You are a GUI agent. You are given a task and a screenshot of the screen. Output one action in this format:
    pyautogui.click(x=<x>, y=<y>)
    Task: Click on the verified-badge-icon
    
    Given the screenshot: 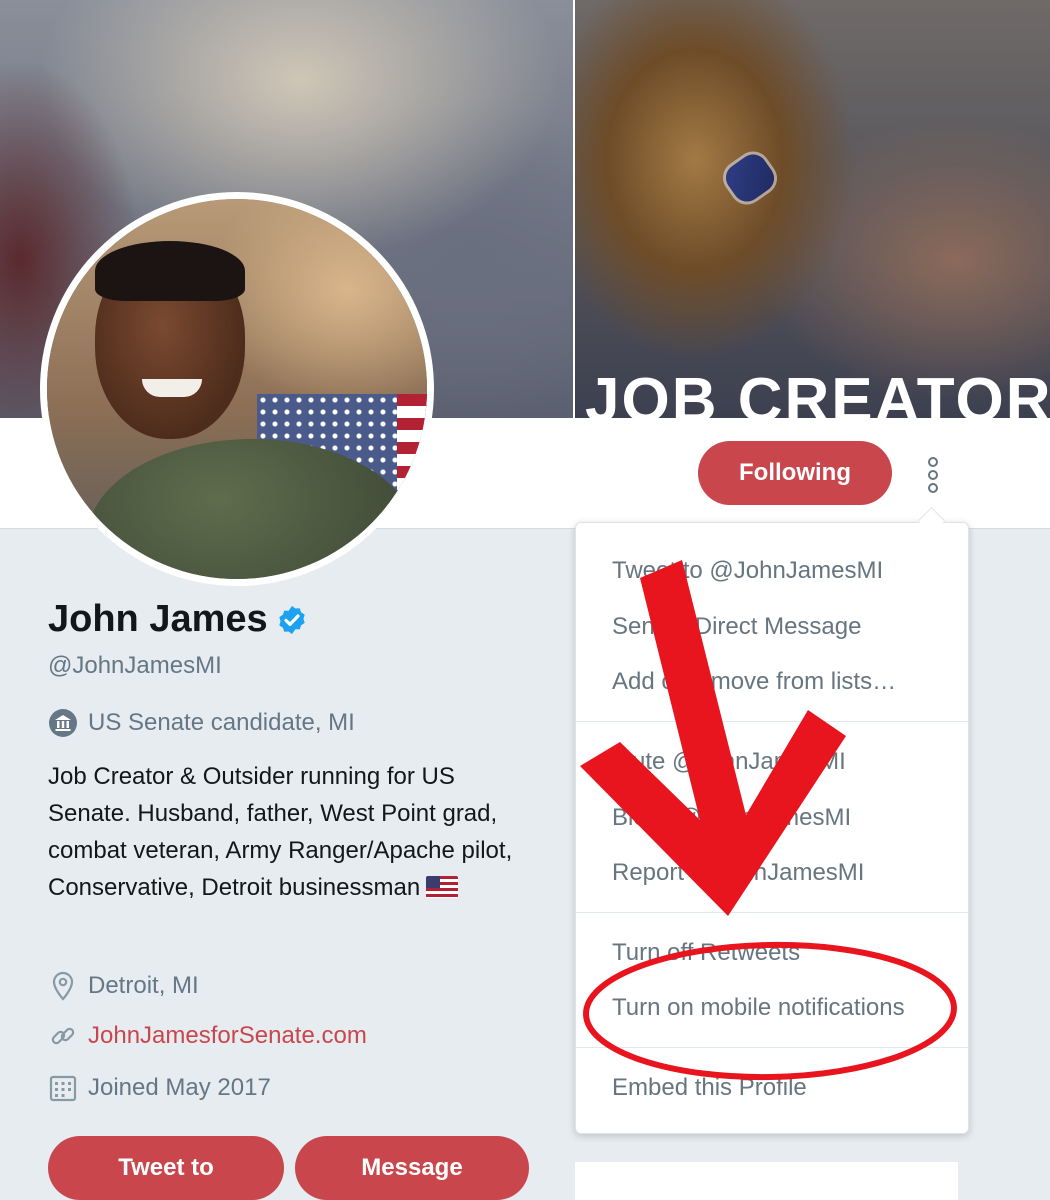 What is the action you would take?
    pyautogui.click(x=291, y=619)
    